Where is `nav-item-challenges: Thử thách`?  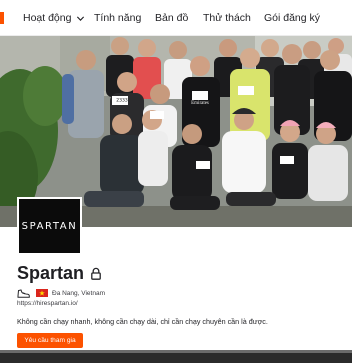
nav-item-challenges: Thử thách is located at coordinates (227, 18).